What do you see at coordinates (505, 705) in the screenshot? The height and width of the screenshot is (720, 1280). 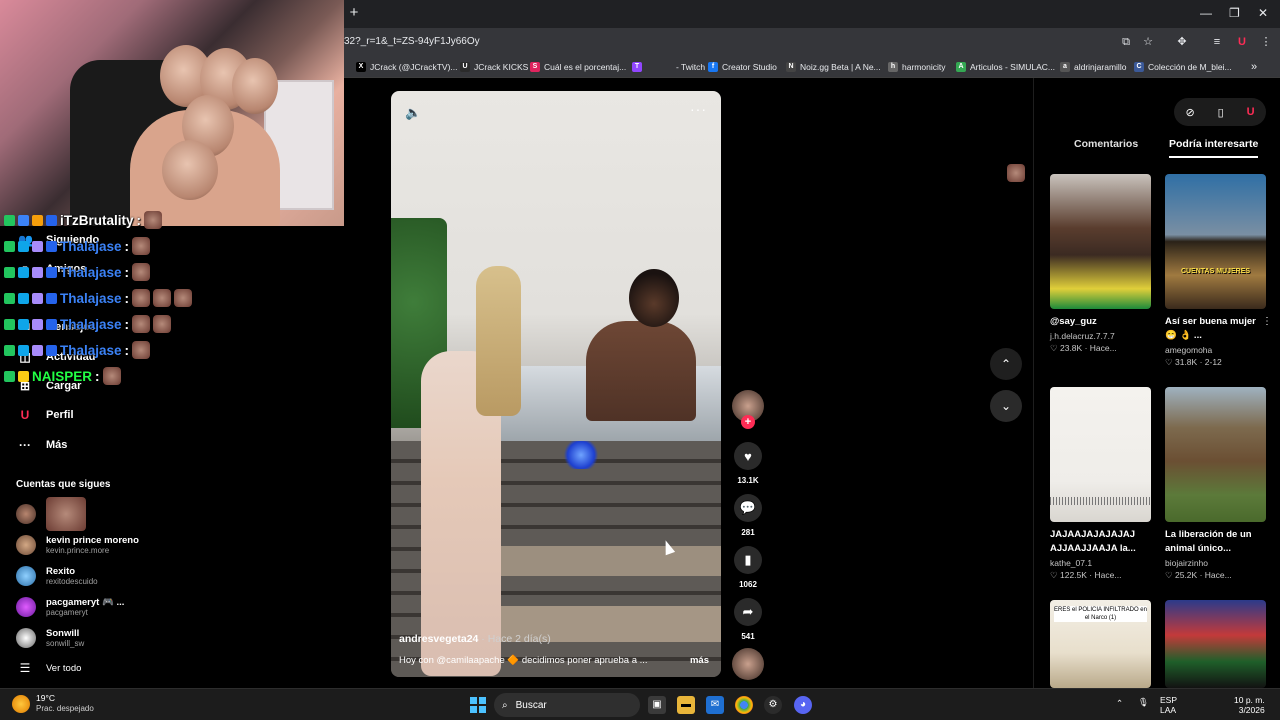 I see `search-icon: ⌕` at bounding box center [505, 705].